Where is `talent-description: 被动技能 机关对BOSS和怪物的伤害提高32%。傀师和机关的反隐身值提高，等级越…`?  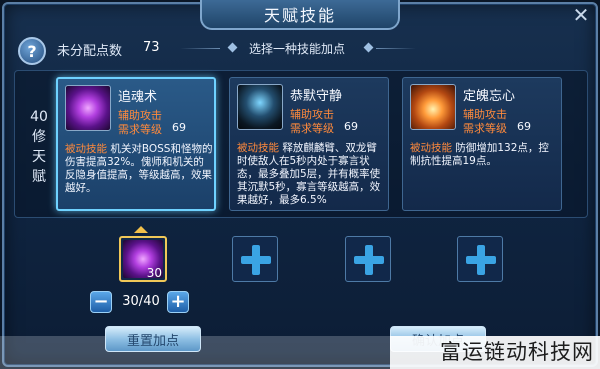 talent-description: 被动技能 机关对BOSS和怪物的伤害提高32%。傀师和机关的反隐身值提高，等级越… is located at coordinates (139, 169).